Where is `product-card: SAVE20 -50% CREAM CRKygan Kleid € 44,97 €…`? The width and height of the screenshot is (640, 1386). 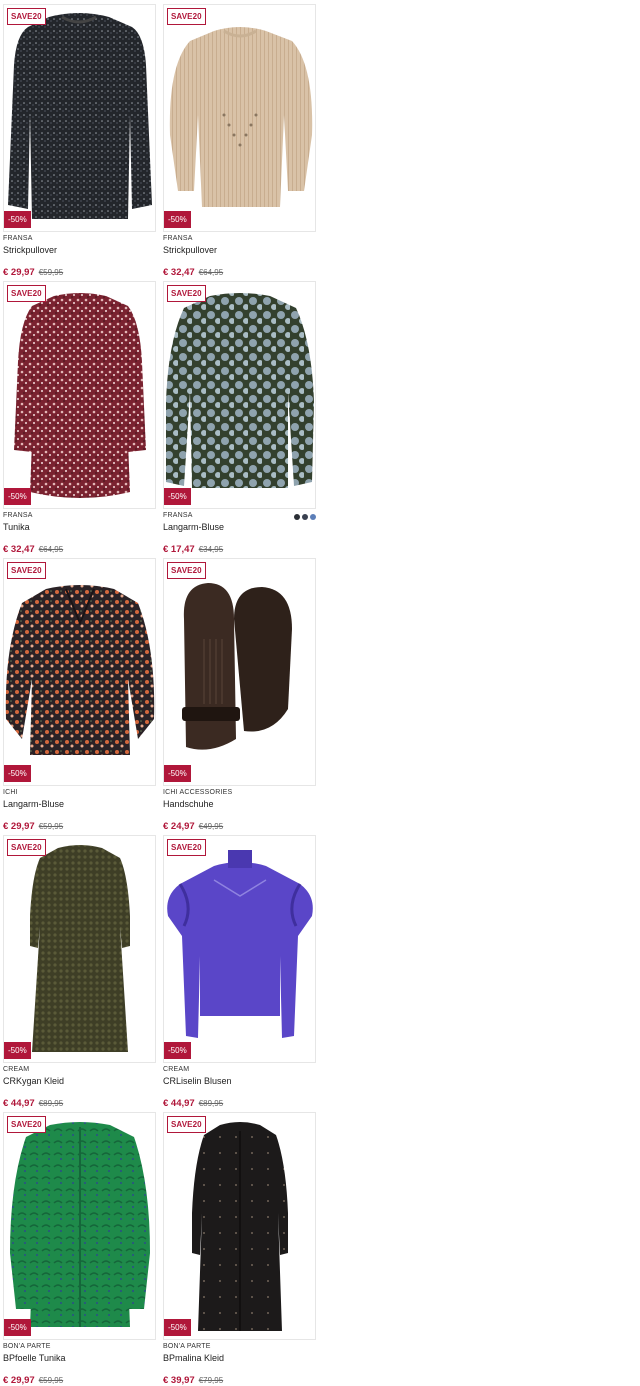
product-card: SAVE20 -50% CREAM CRKygan Kleid € 44,97 €… is located at coordinates (79, 973).